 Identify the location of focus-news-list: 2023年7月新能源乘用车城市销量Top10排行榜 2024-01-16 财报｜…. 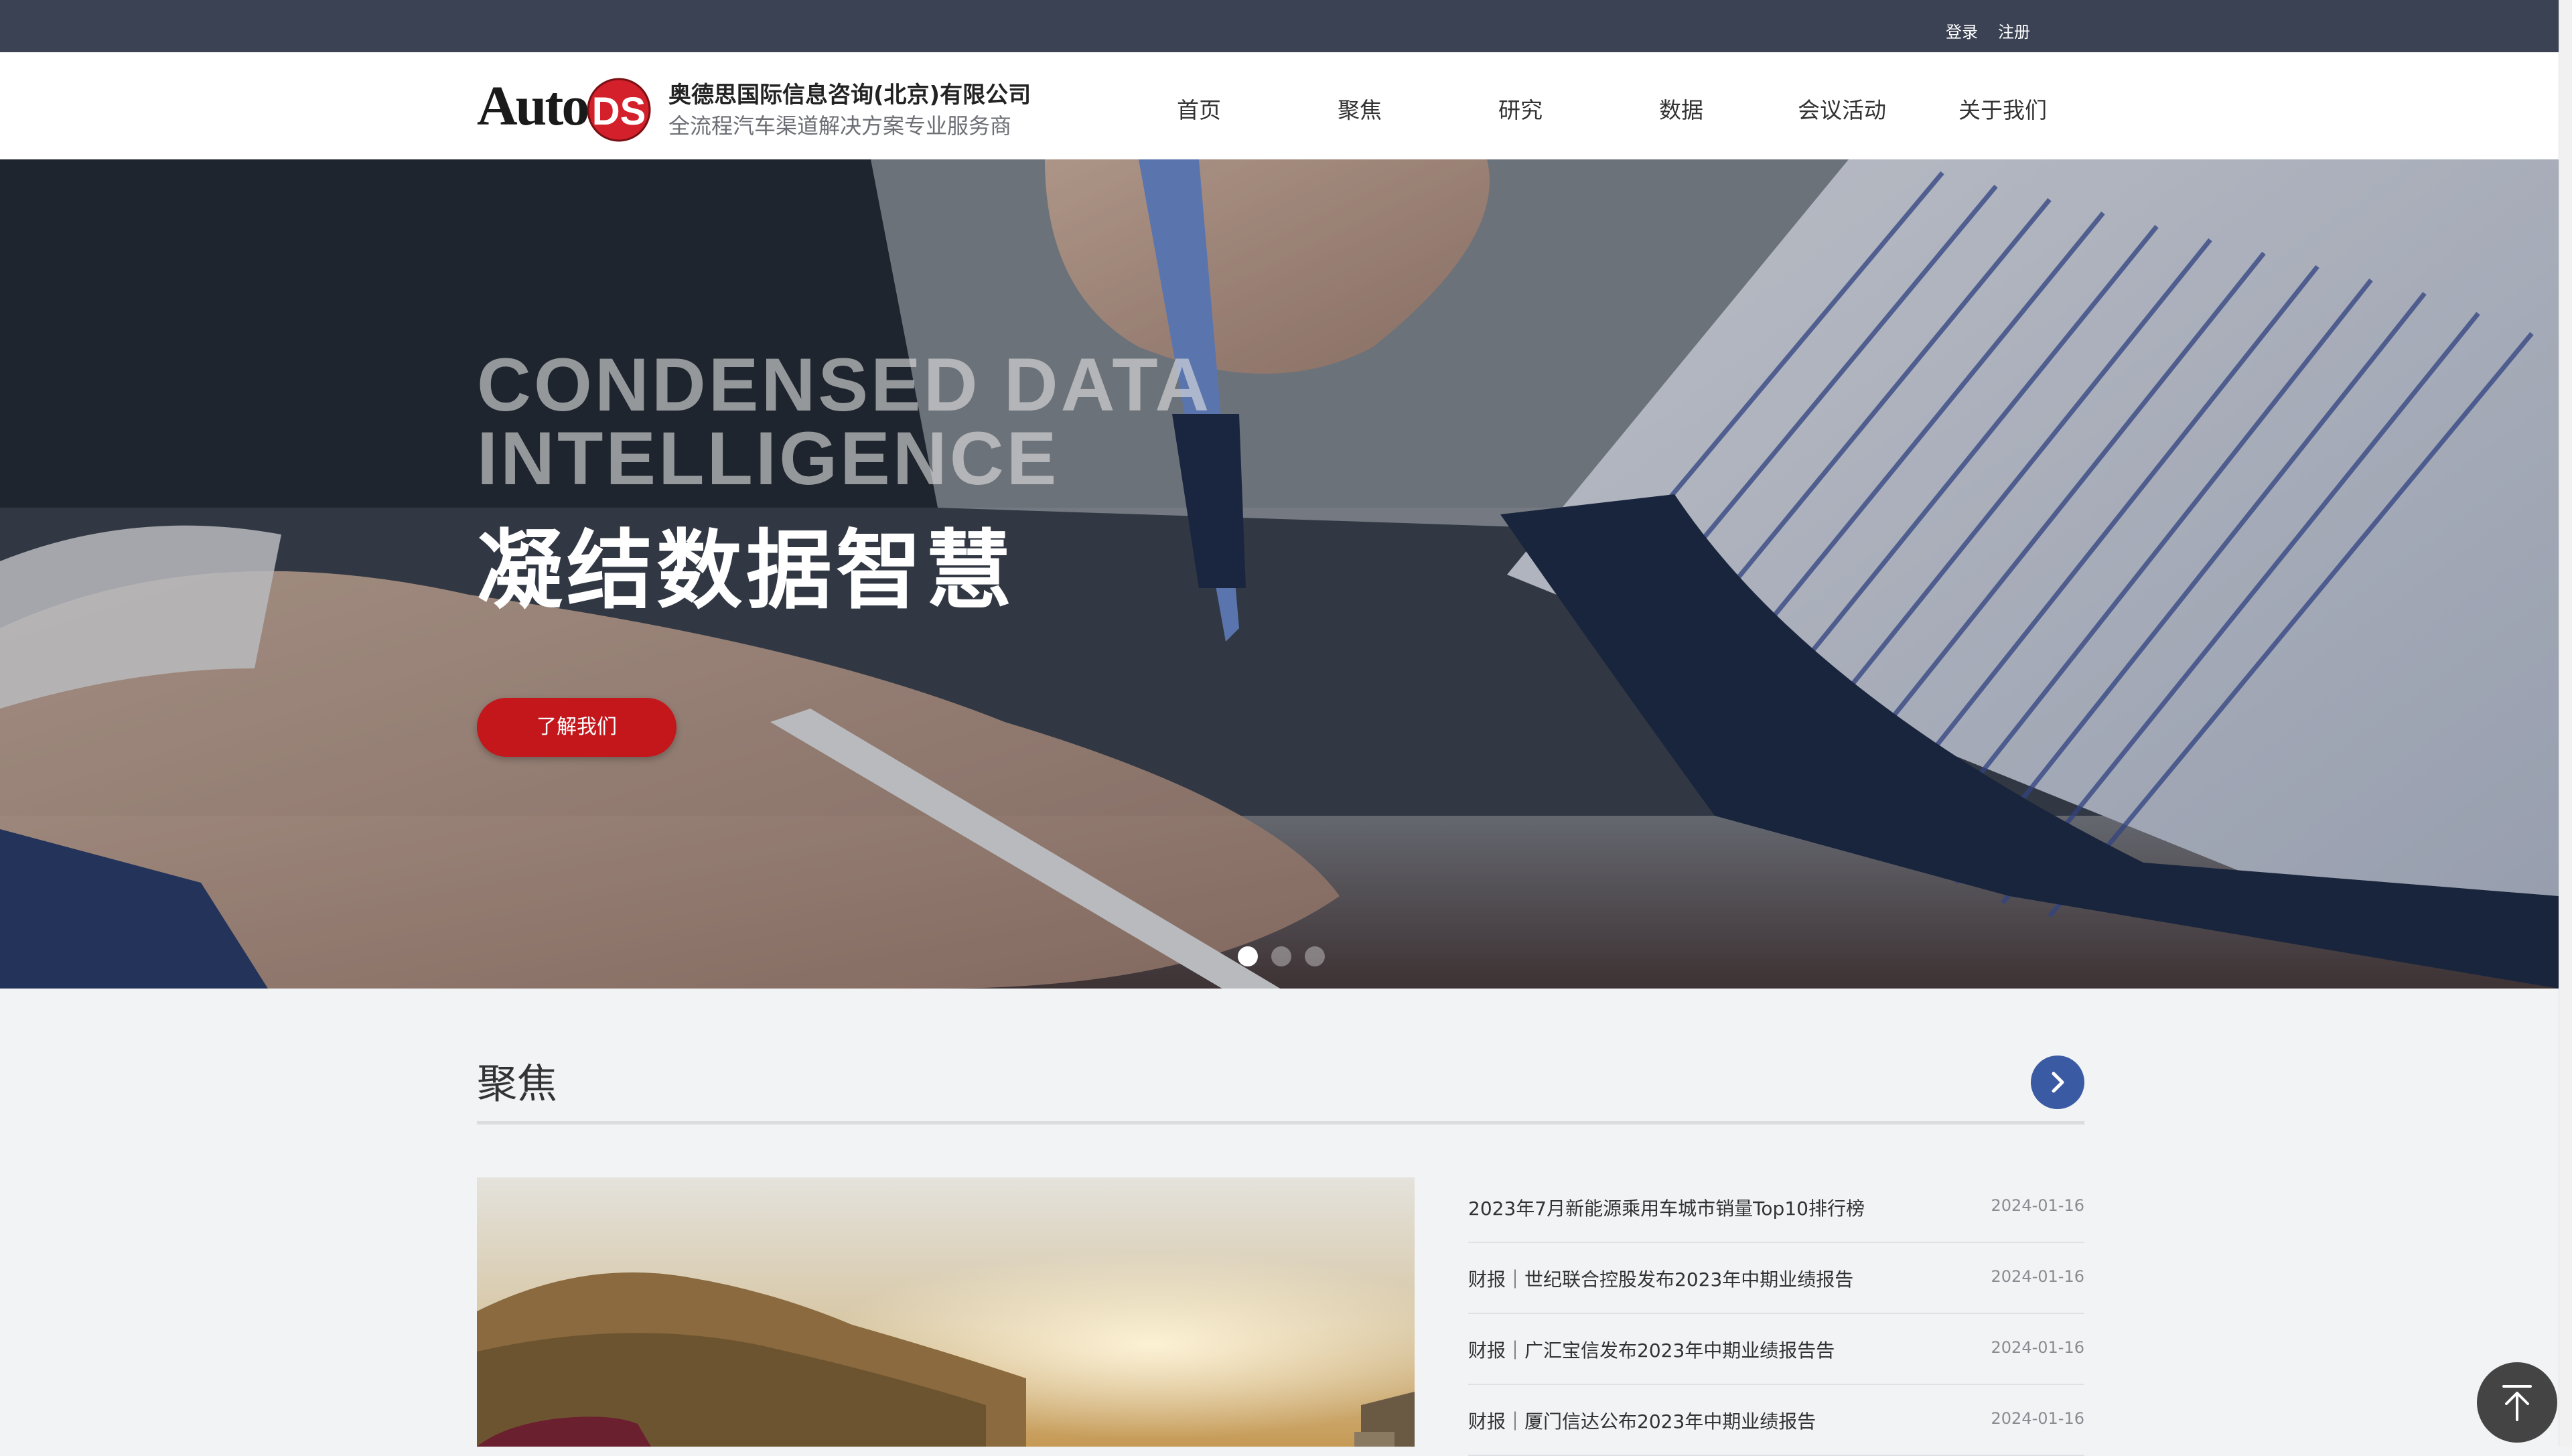
(1776, 1314).